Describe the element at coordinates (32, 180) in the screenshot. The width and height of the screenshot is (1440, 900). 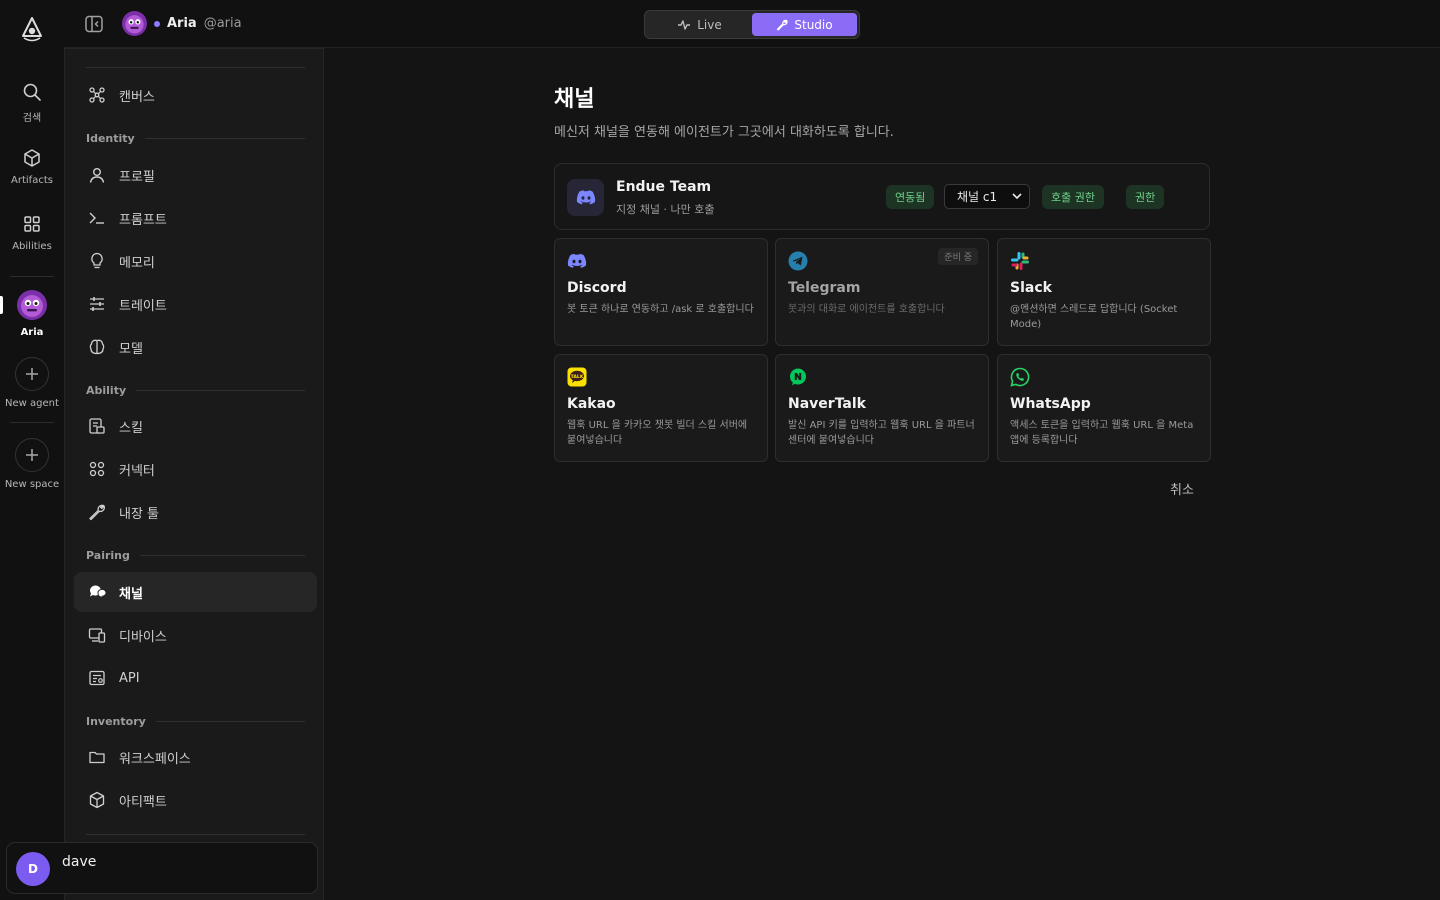
I see `rail-artifacts-label: Artifacts` at that location.